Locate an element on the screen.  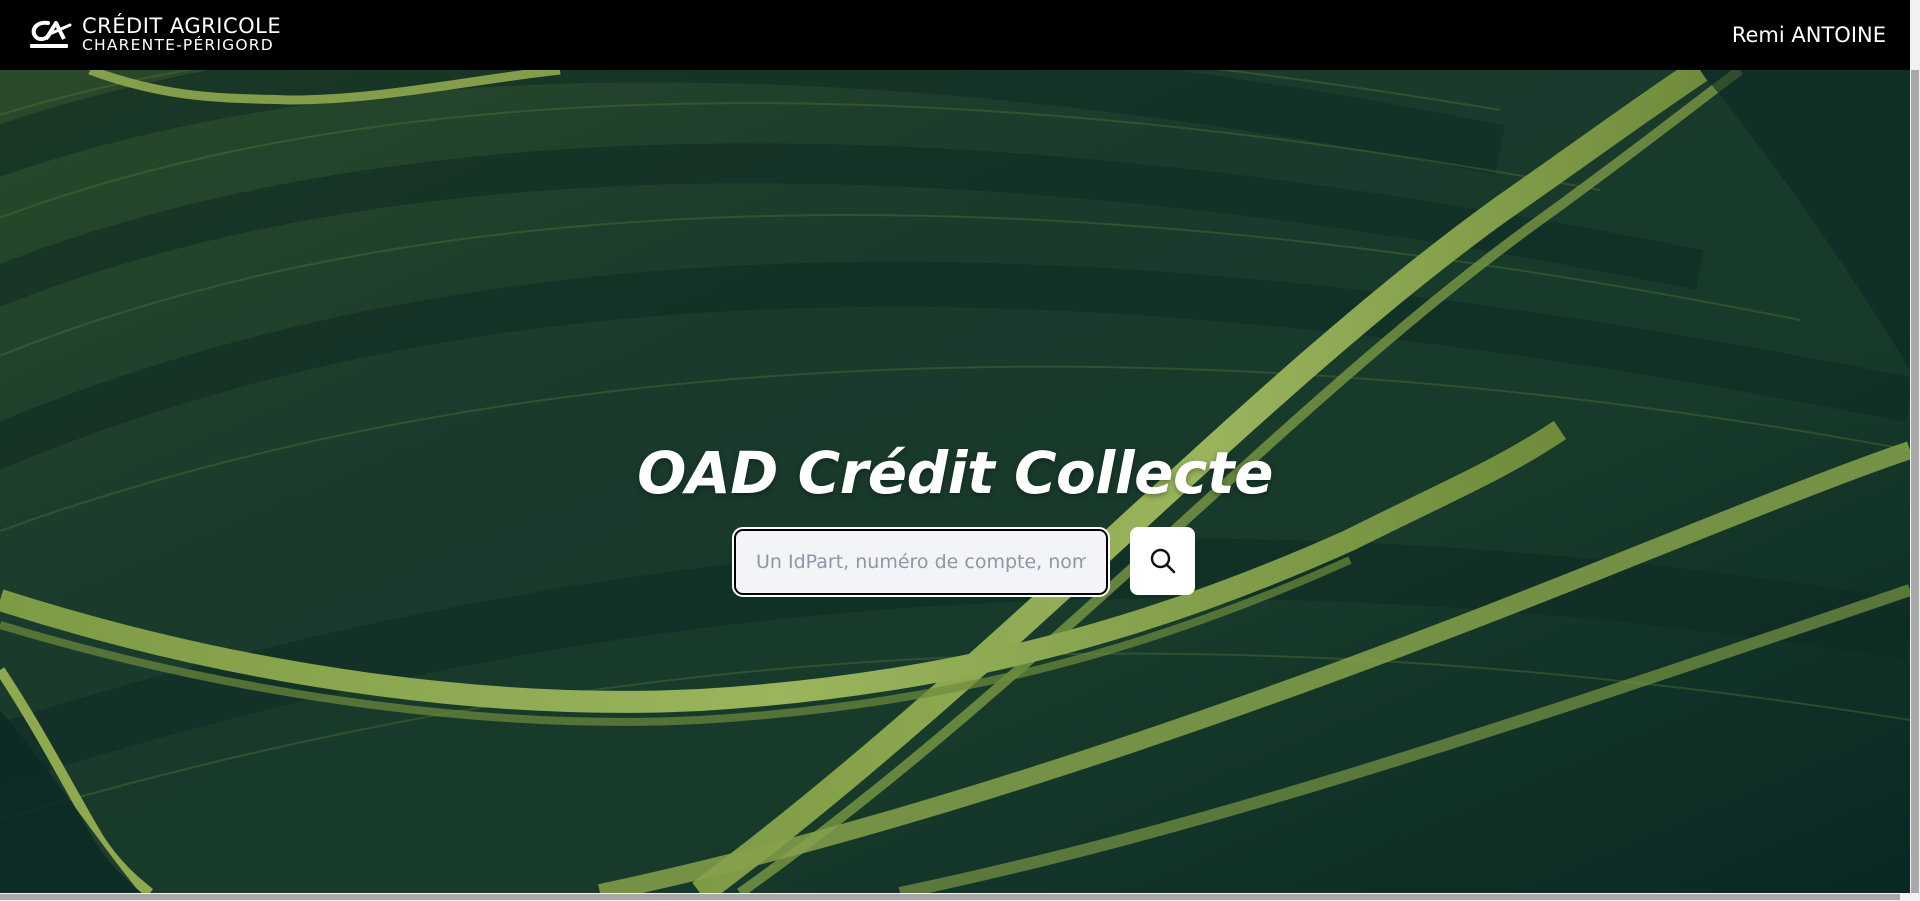
search-icon is located at coordinates (1162, 561).